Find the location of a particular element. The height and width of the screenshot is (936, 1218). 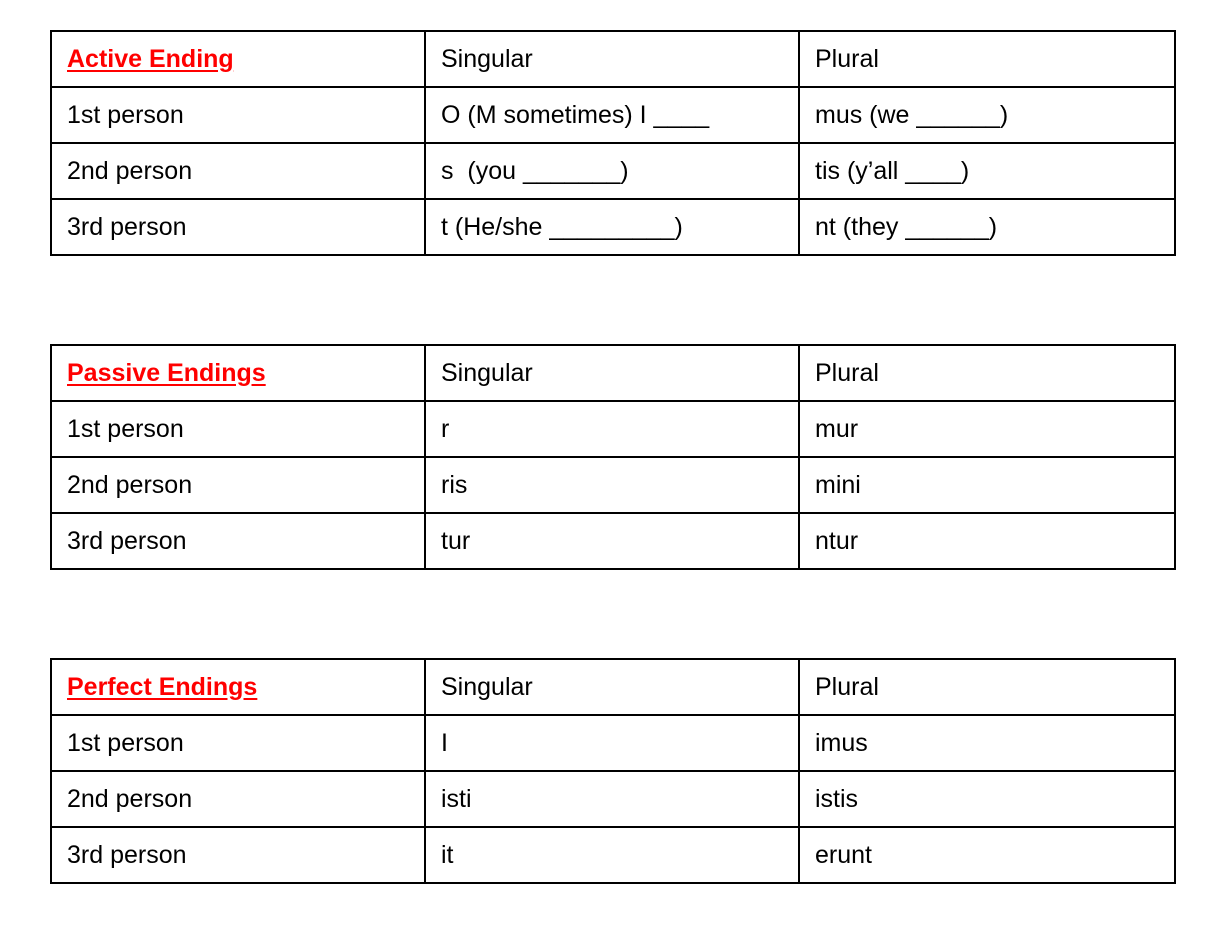

singular-cell: tur is located at coordinates (612, 541).